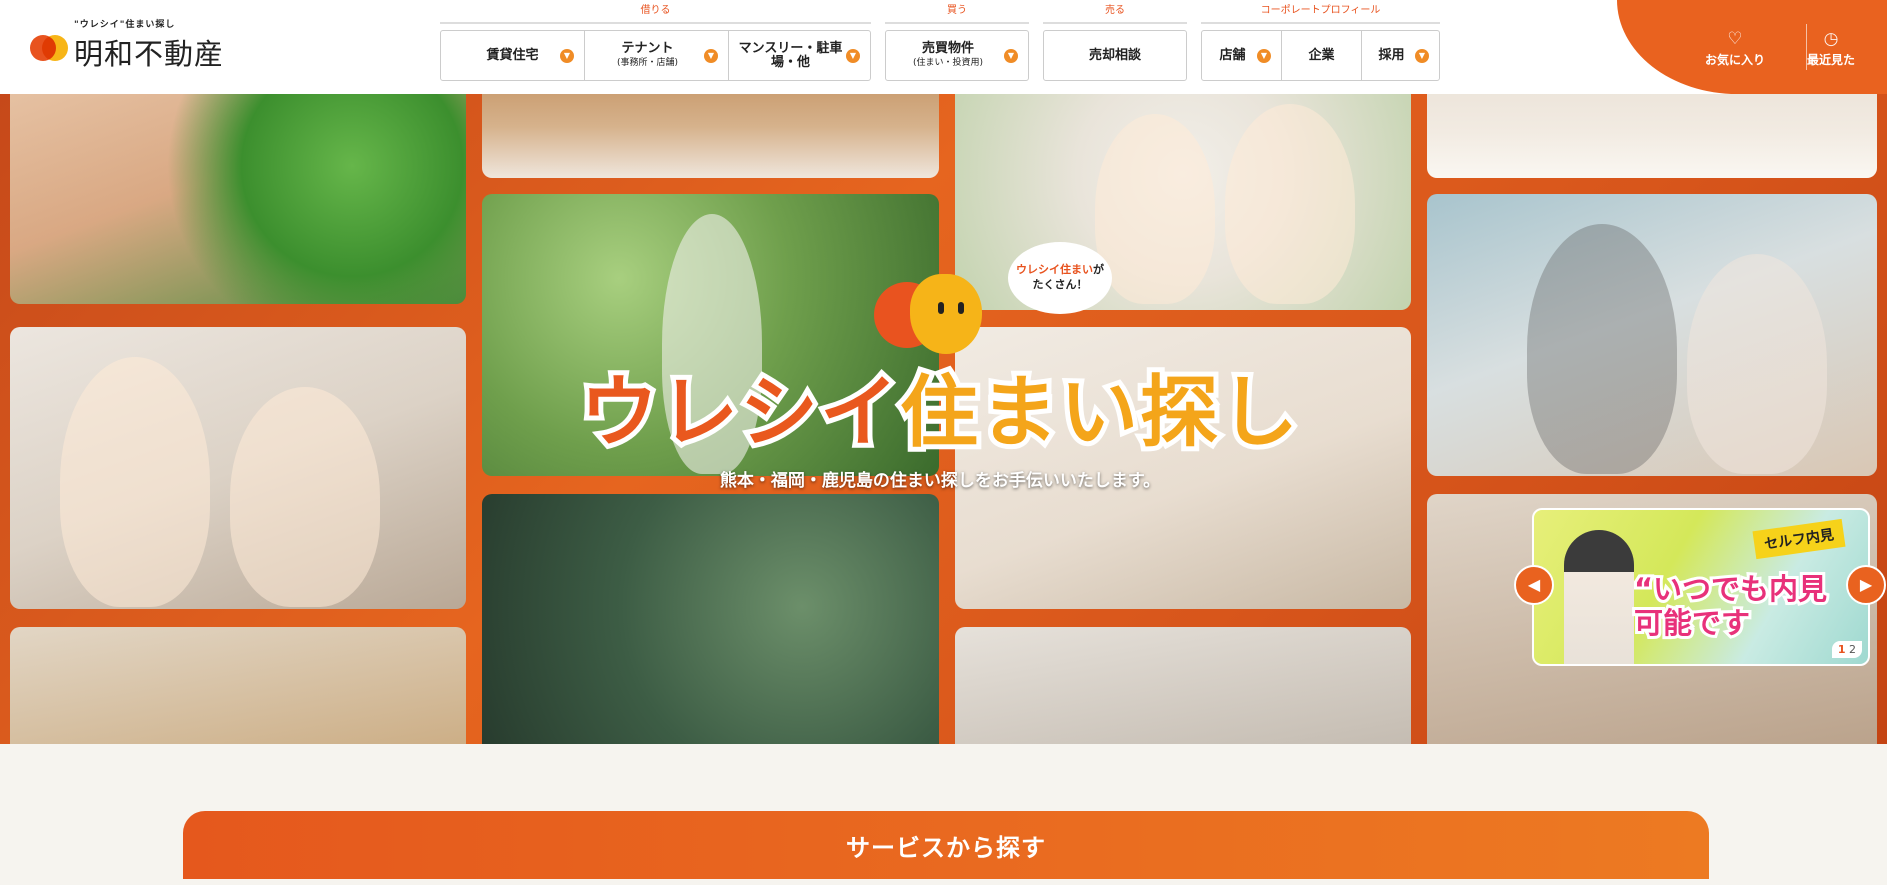  I want to click on nav-group-buy: 買う 売買物件 (住まい・投資用) ▼, so click(957, 42).